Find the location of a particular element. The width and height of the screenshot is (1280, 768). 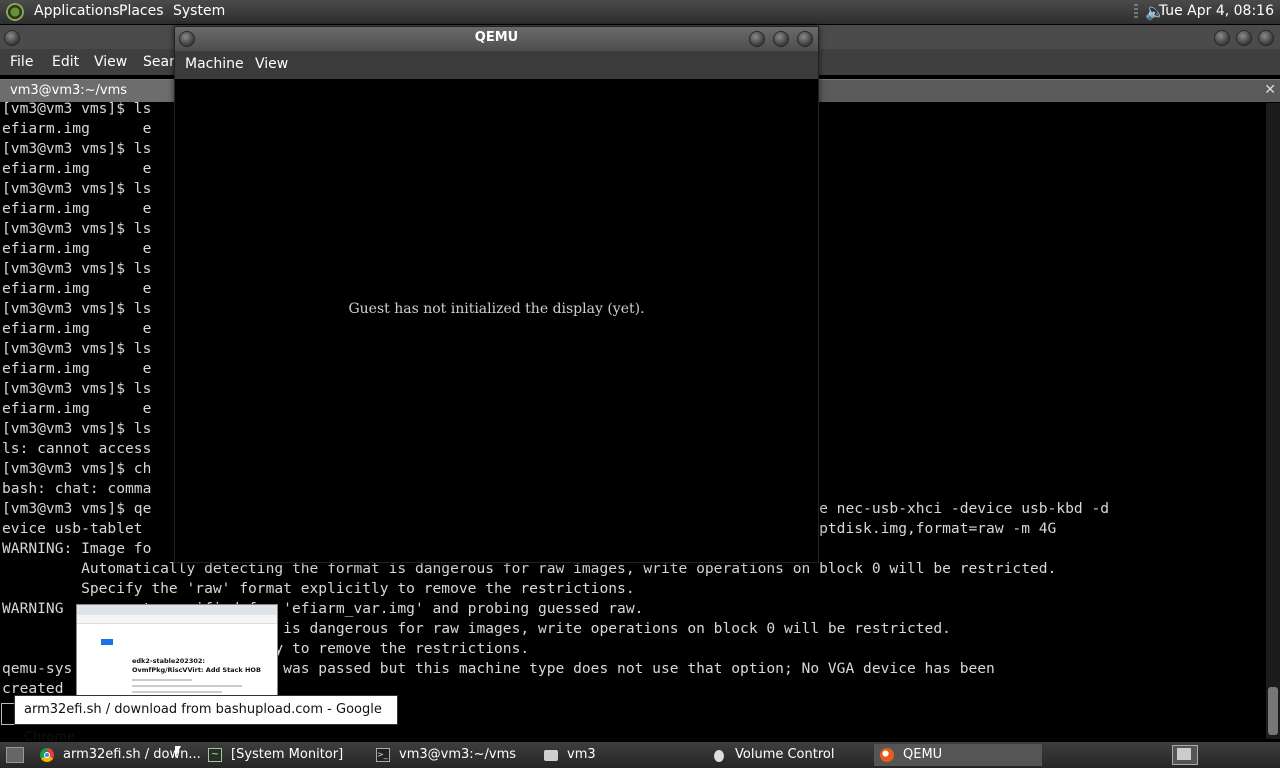

task-terminal: >_ vm3@vm3:~/vms is located at coordinates (455, 755).